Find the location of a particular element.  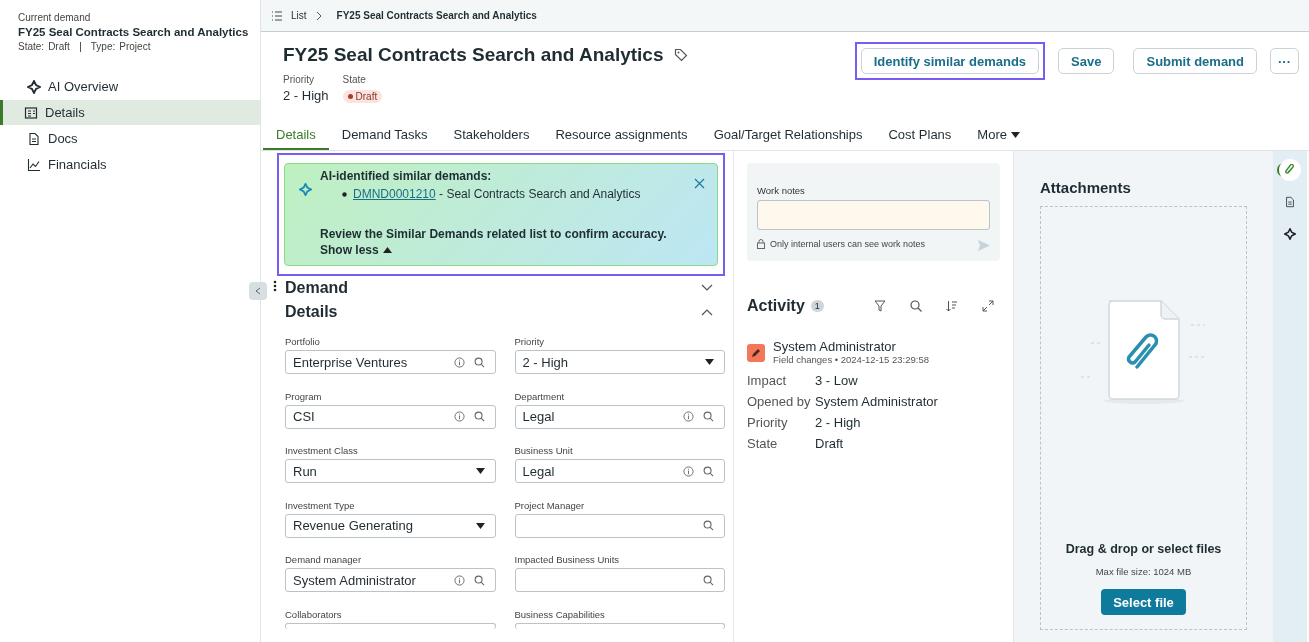

demand-link: DMND0001210 is located at coordinates (394, 194).